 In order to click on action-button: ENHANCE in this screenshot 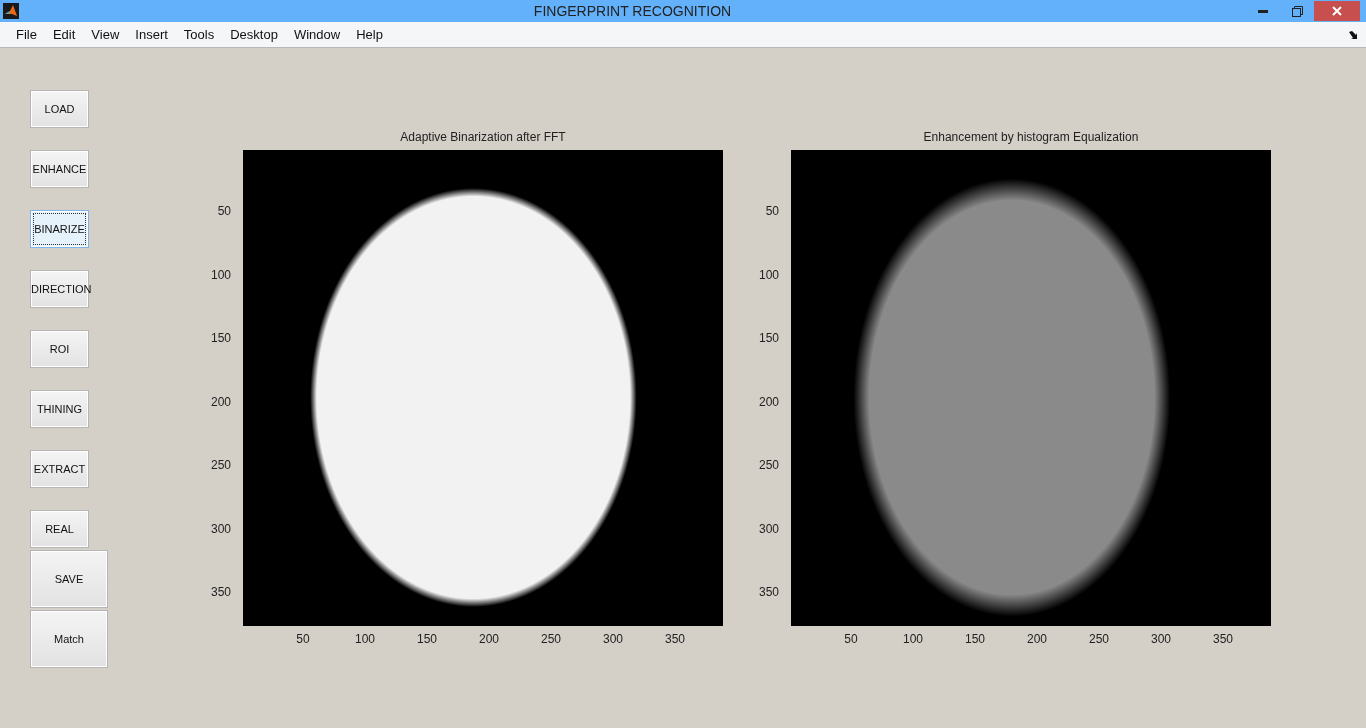, I will do `click(59, 169)`.